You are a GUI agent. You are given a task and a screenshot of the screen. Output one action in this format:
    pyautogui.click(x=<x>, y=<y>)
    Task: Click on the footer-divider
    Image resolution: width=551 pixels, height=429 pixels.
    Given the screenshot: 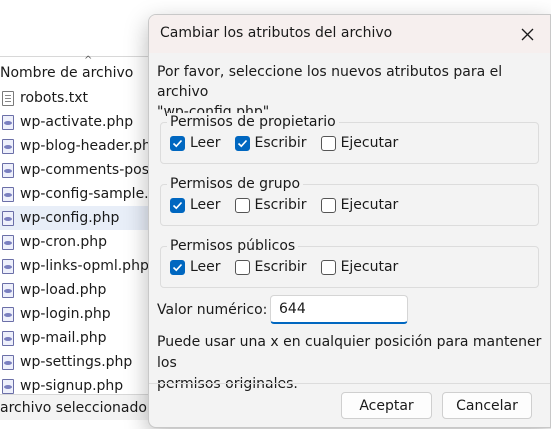 What is the action you would take?
    pyautogui.click(x=349, y=383)
    